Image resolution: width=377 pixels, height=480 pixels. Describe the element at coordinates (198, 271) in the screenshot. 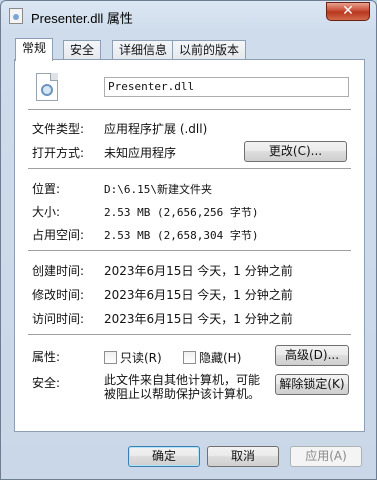

I see `created-value: 2023年6月15日 今天，1 分钟之前` at that location.